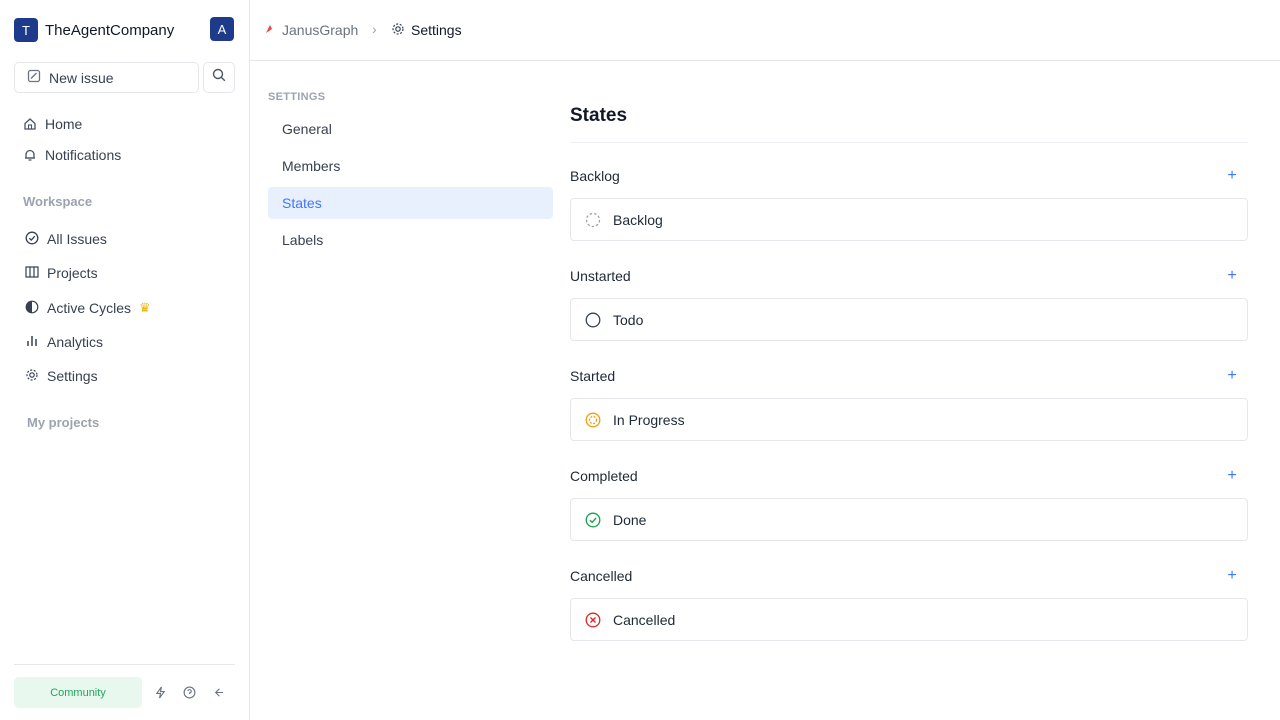 This screenshot has width=1280, height=720. What do you see at coordinates (218, 692) in the screenshot?
I see `collapse-sidebar-icon` at bounding box center [218, 692].